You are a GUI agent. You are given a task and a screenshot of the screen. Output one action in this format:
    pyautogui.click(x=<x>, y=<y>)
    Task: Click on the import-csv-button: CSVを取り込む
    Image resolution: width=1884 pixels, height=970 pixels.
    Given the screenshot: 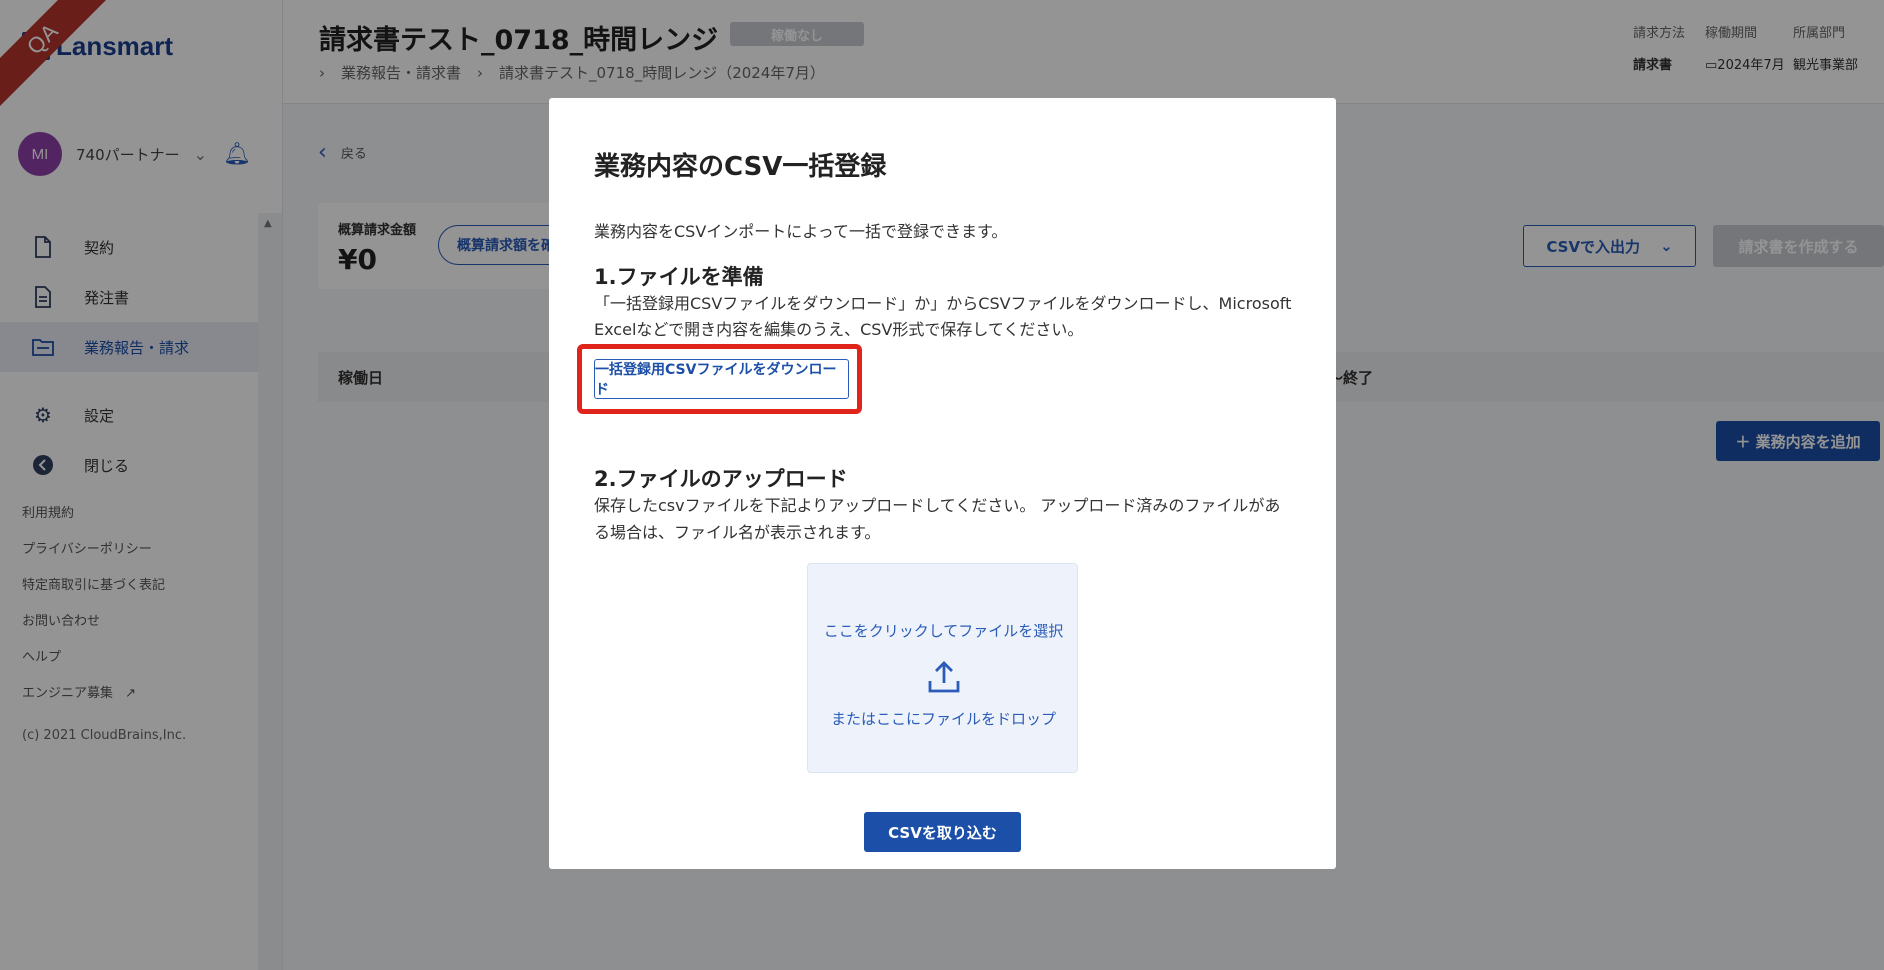 What is the action you would take?
    pyautogui.click(x=942, y=832)
    